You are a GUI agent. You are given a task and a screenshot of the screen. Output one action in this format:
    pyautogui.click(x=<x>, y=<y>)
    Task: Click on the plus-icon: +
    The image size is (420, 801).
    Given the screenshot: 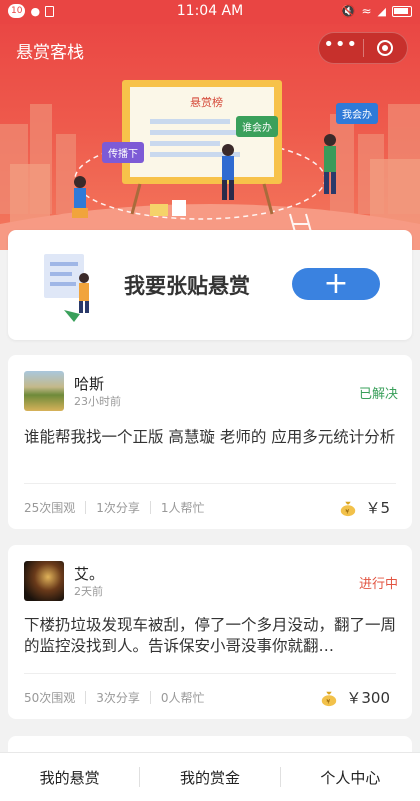 What is the action you would take?
    pyautogui.click(x=336, y=283)
    